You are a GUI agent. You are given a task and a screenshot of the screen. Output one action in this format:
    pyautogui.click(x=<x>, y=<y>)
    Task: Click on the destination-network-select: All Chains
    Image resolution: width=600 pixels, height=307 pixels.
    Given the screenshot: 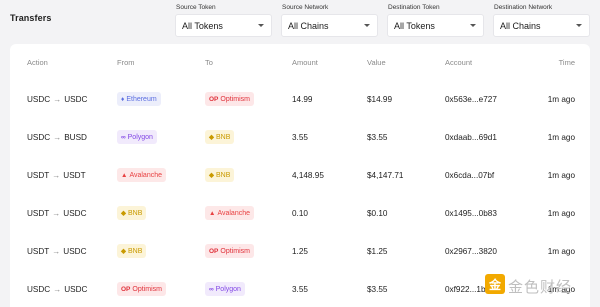 What is the action you would take?
    pyautogui.click(x=541, y=25)
    